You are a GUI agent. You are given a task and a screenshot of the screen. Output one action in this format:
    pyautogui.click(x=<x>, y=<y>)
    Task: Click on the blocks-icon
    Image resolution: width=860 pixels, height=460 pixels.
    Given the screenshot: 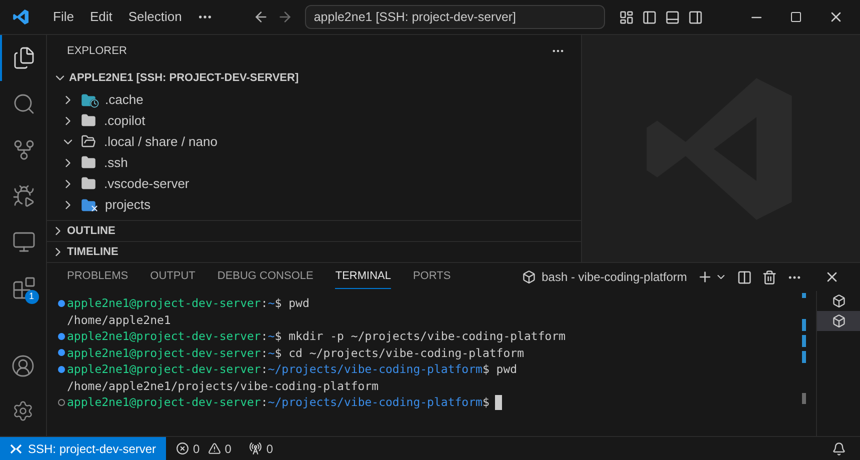 What is the action you would take?
    pyautogui.click(x=24, y=288)
    